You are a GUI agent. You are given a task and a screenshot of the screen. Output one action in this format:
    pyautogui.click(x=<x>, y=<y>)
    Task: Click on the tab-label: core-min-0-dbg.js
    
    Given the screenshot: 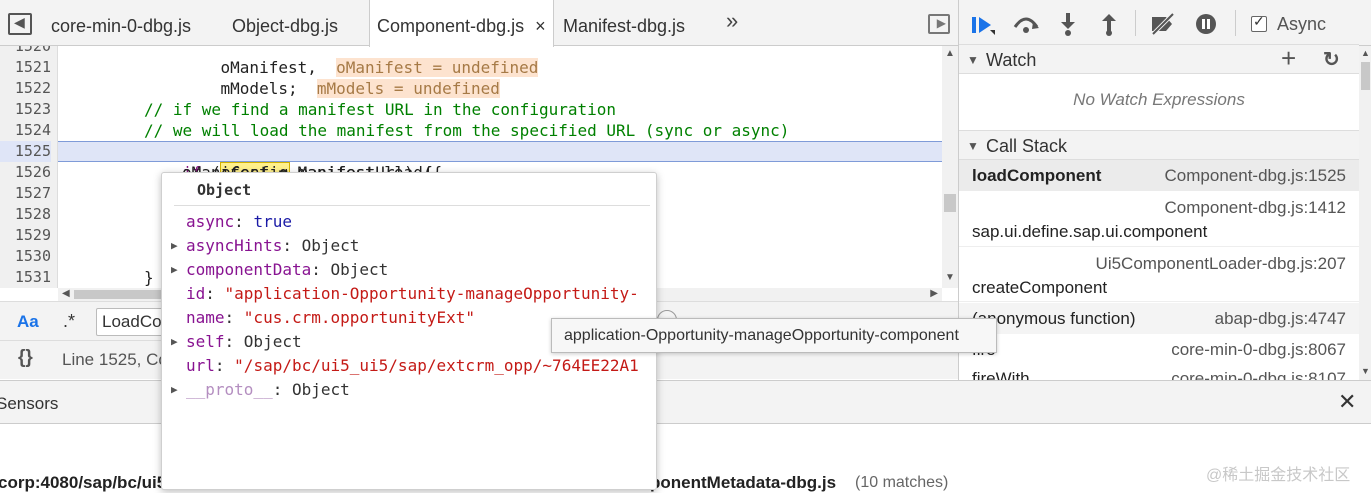 What is the action you would take?
    pyautogui.click(x=121, y=26)
    